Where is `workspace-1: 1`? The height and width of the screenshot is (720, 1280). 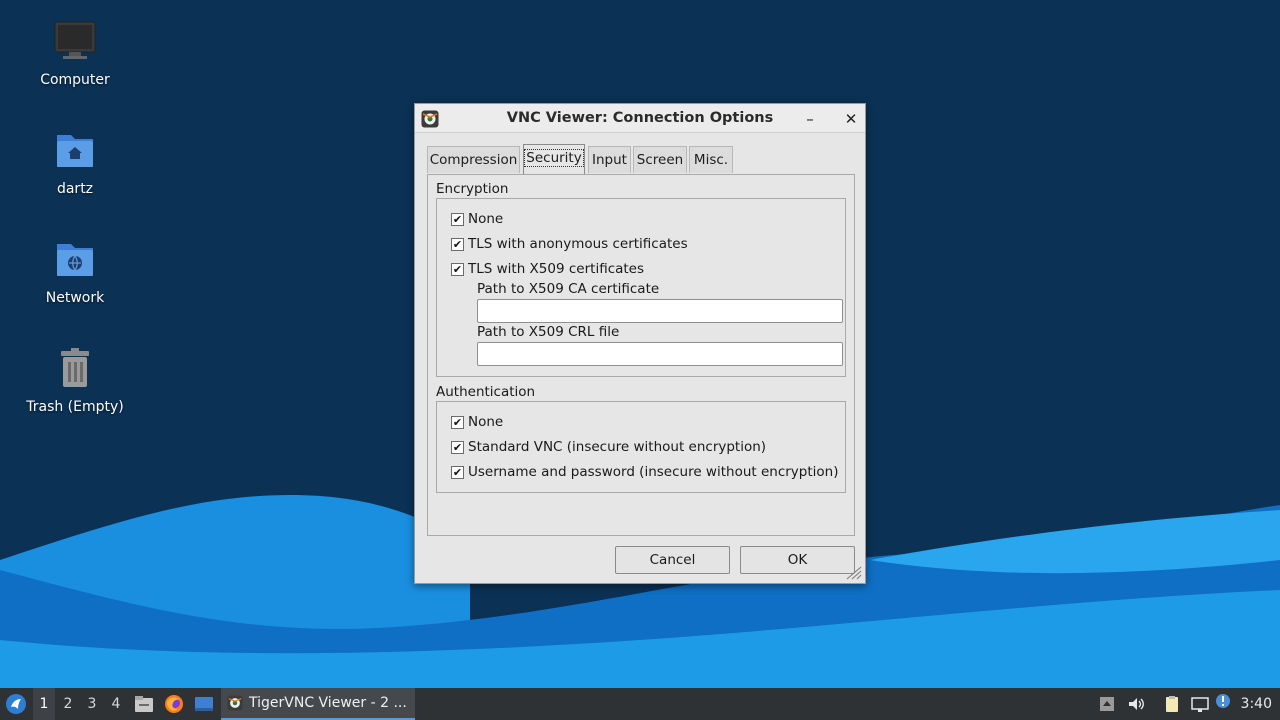
workspace-1: 1 is located at coordinates (44, 704).